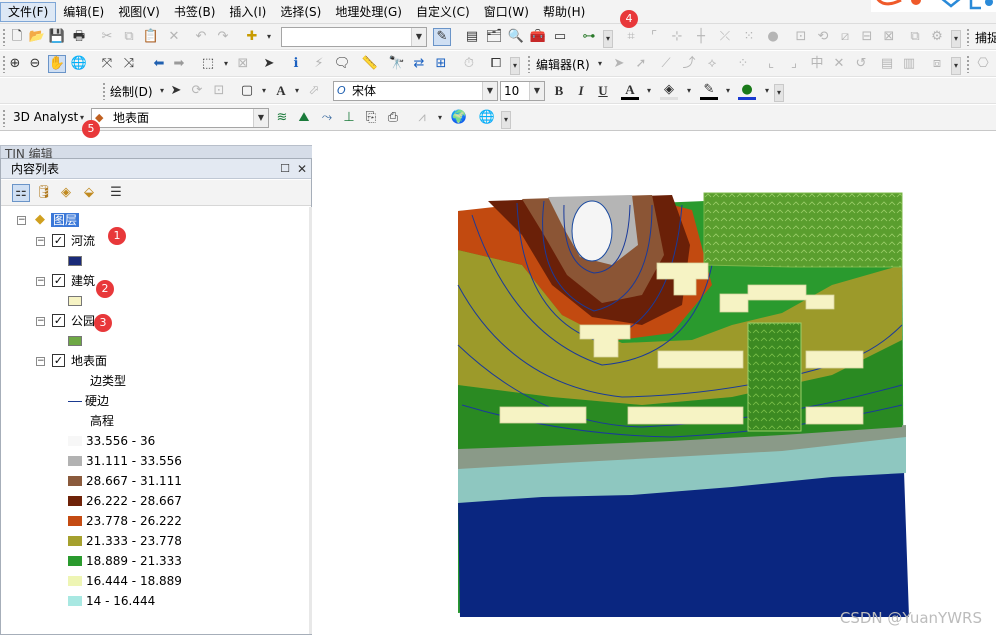 The height and width of the screenshot is (635, 996). I want to click on interpolate-polygon-icon: ⎙, so click(393, 118).